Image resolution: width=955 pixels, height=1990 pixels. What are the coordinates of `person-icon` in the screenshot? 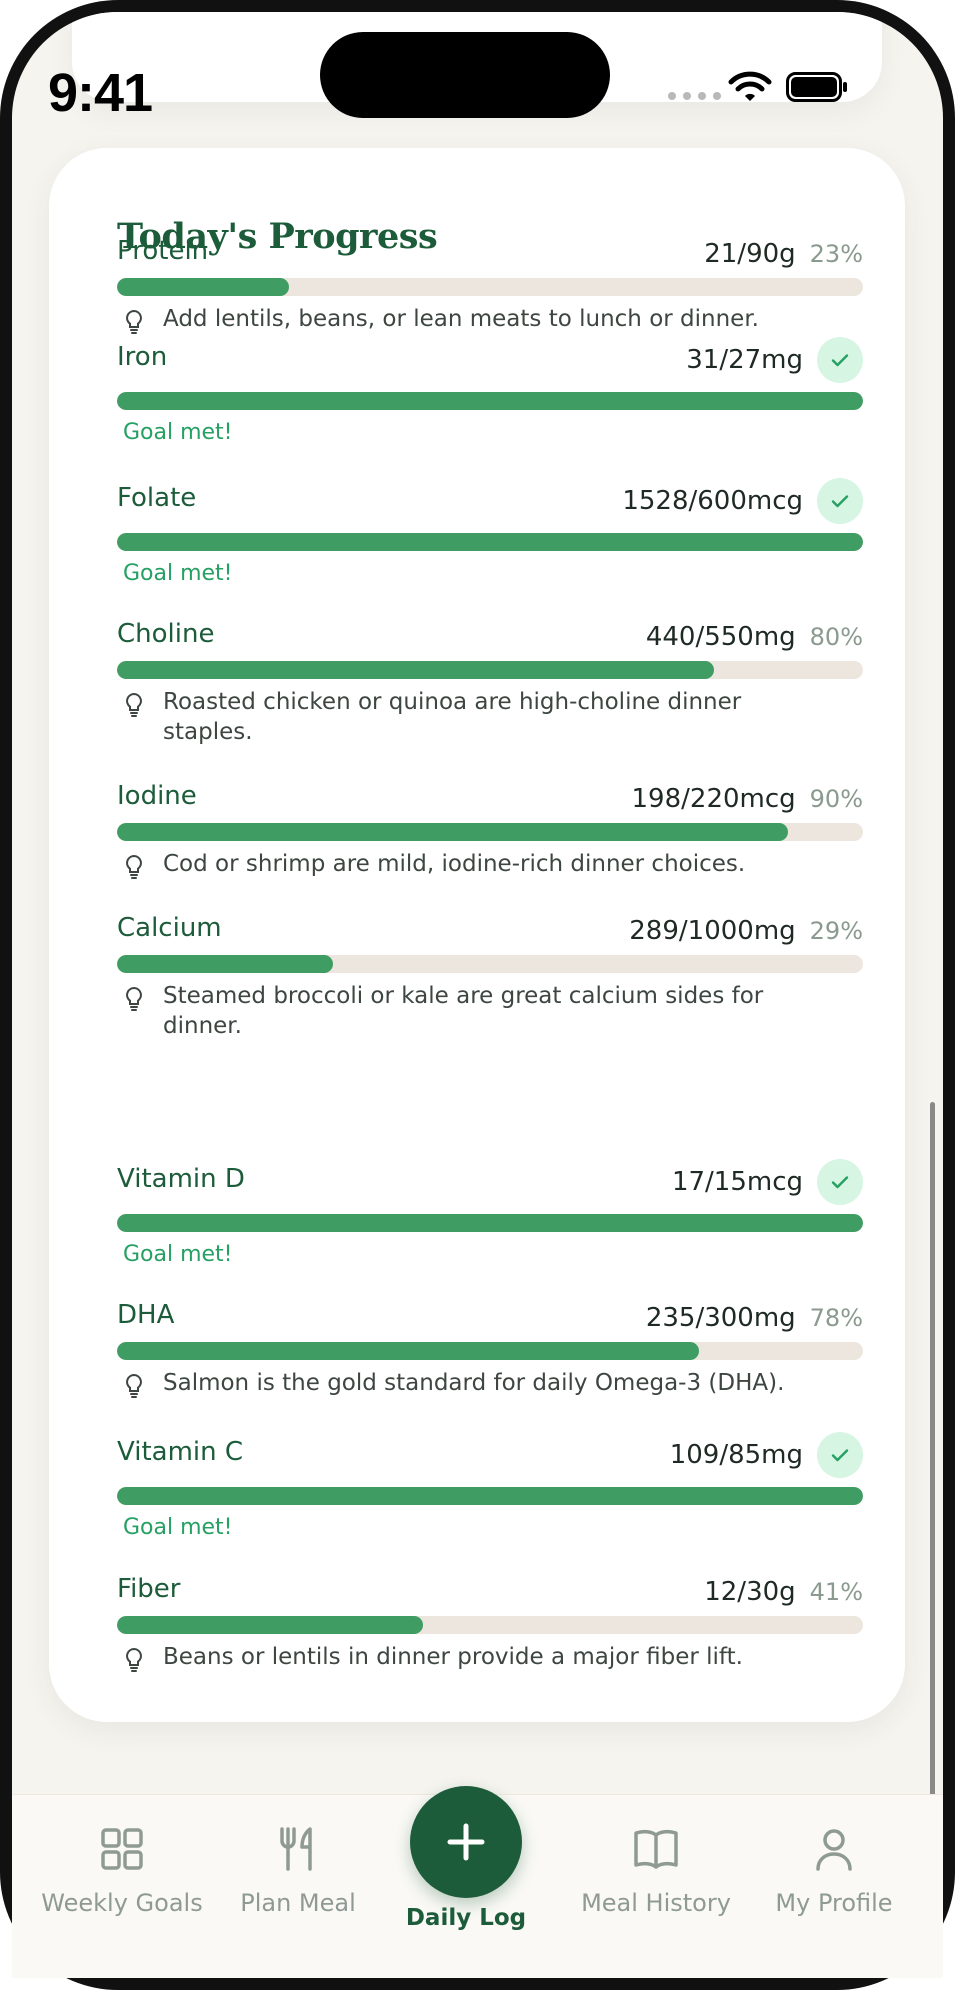 It's located at (834, 1850).